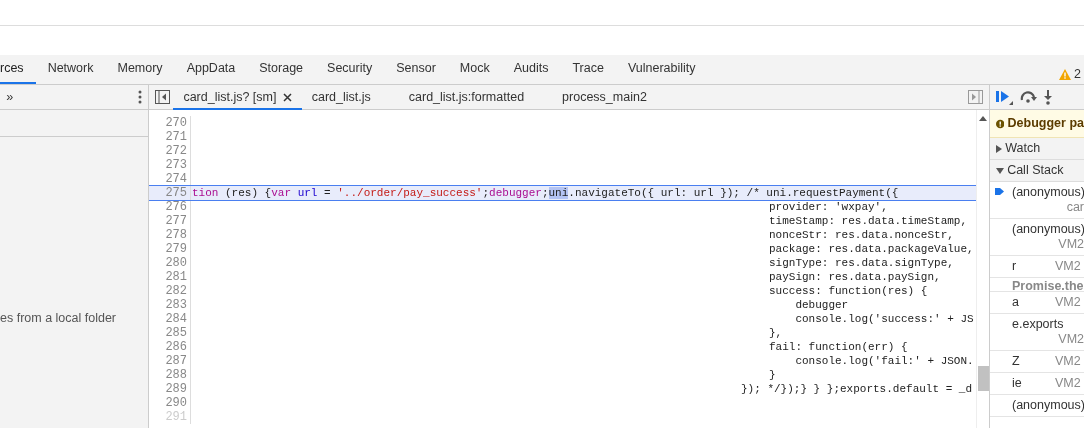 This screenshot has width=1084, height=428. I want to click on file-tab: card_list.js, so click(341, 97).